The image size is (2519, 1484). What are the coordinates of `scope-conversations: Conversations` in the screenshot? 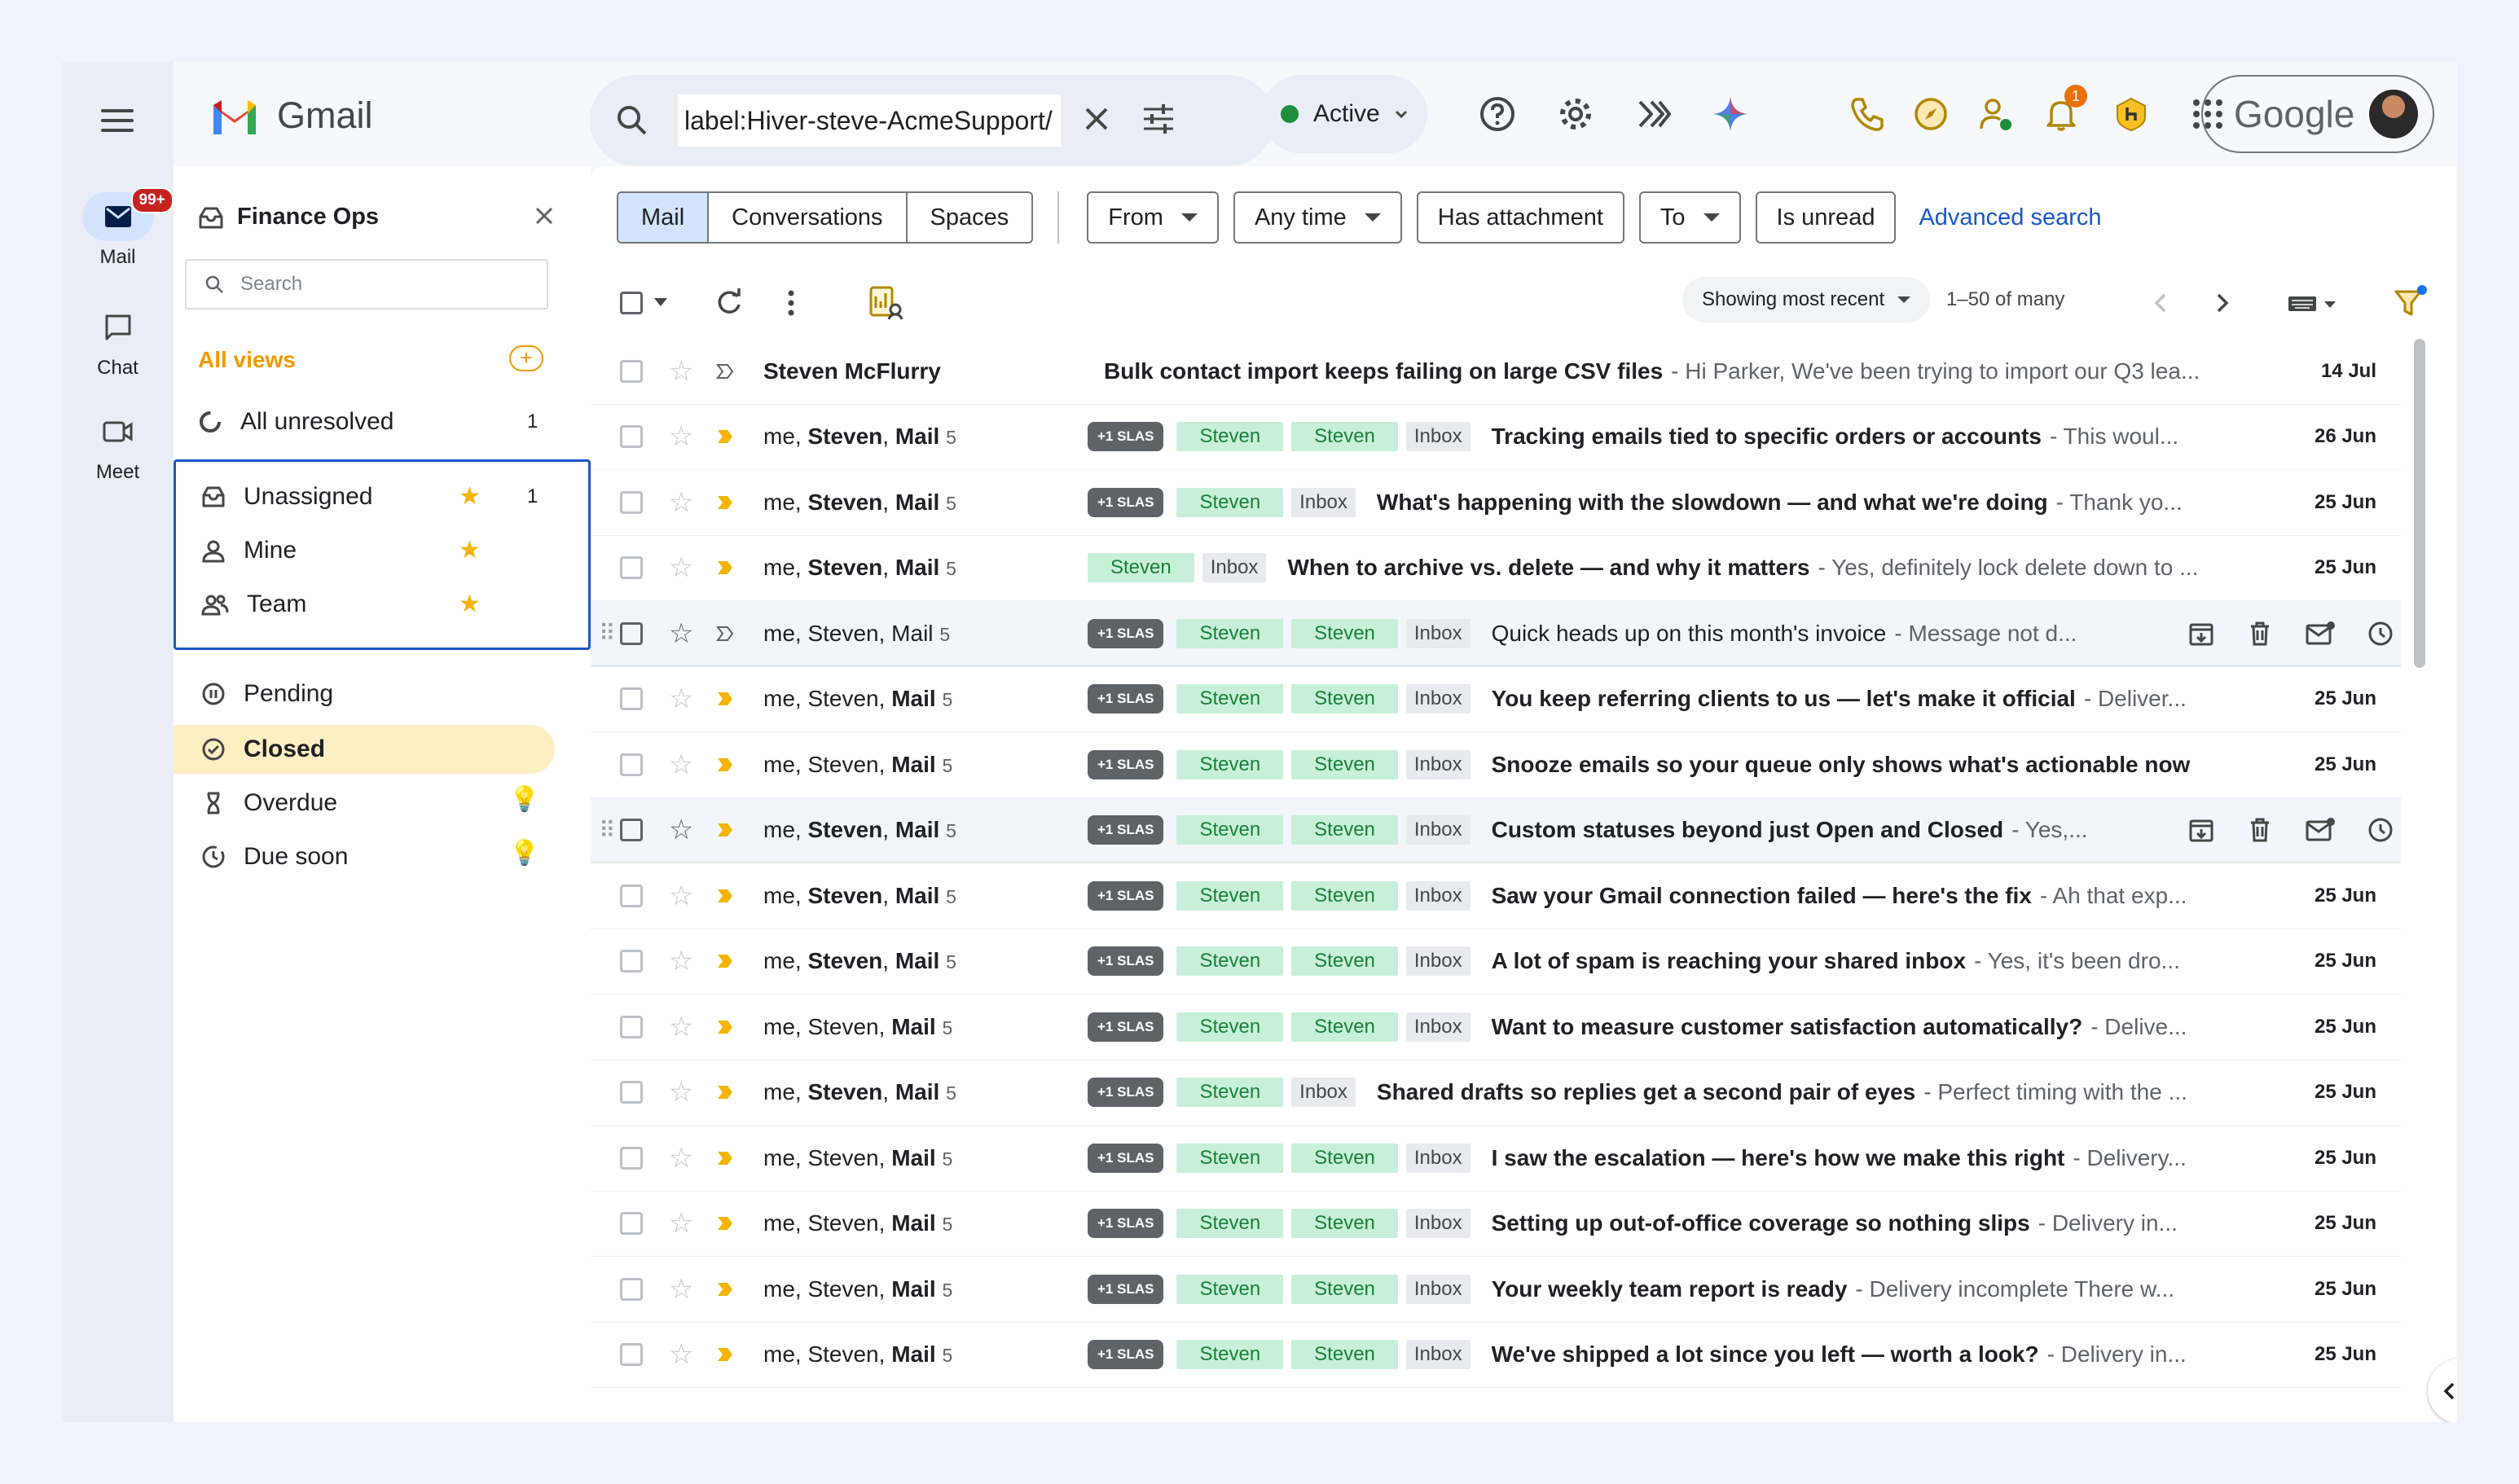 It's located at (808, 217).